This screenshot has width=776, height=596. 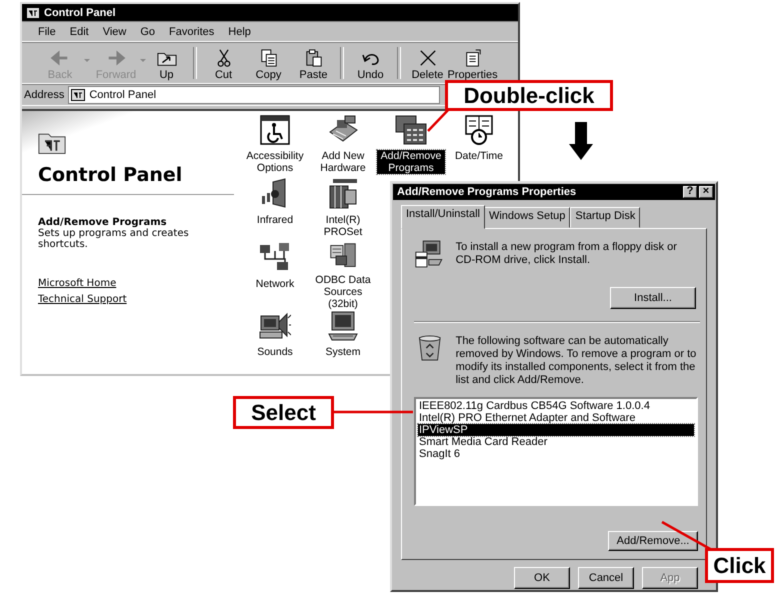 What do you see at coordinates (275, 220) in the screenshot?
I see `icon-label: Infrared` at bounding box center [275, 220].